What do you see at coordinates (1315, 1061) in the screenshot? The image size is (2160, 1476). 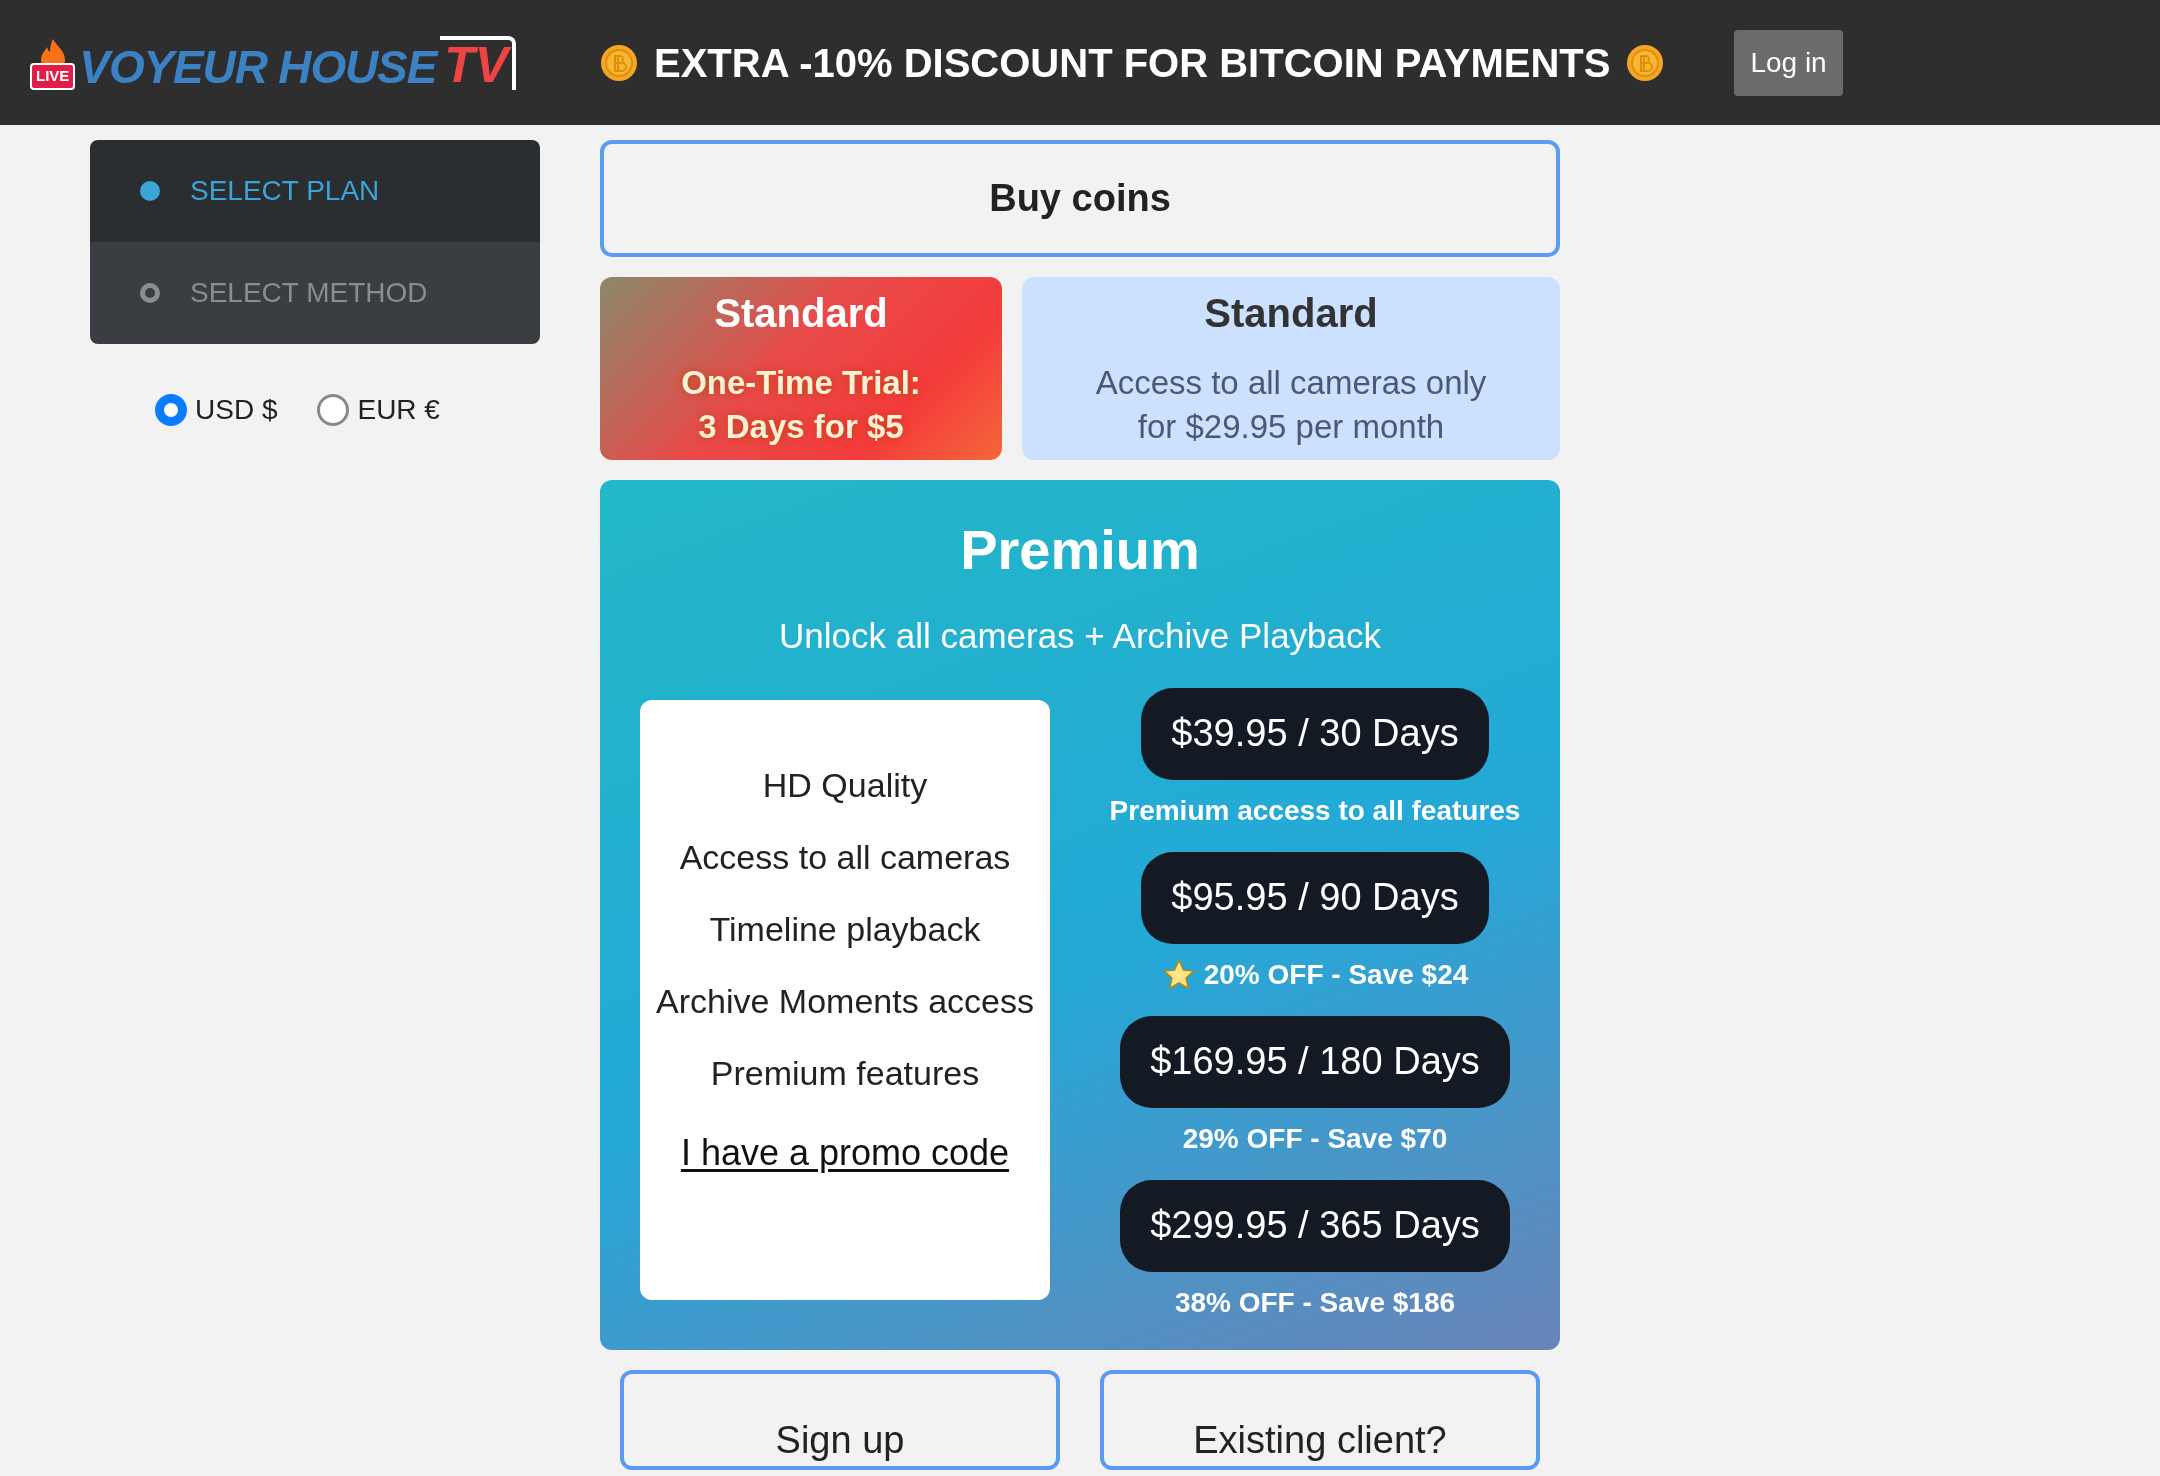 I see `plan-price-button: $169.95 / 180 Days` at bounding box center [1315, 1061].